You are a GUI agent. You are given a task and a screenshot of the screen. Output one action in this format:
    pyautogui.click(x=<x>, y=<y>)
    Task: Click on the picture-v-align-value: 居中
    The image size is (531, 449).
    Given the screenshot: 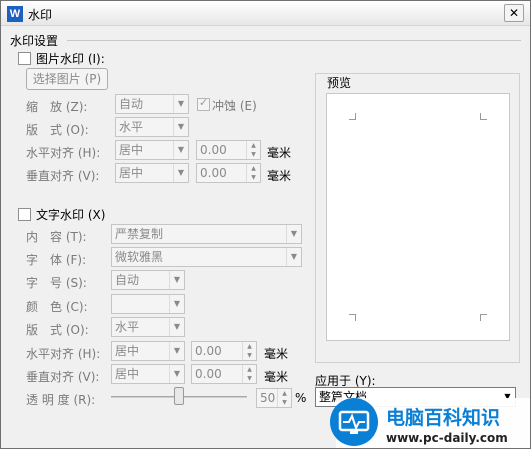 What is the action you would take?
    pyautogui.click(x=131, y=173)
    